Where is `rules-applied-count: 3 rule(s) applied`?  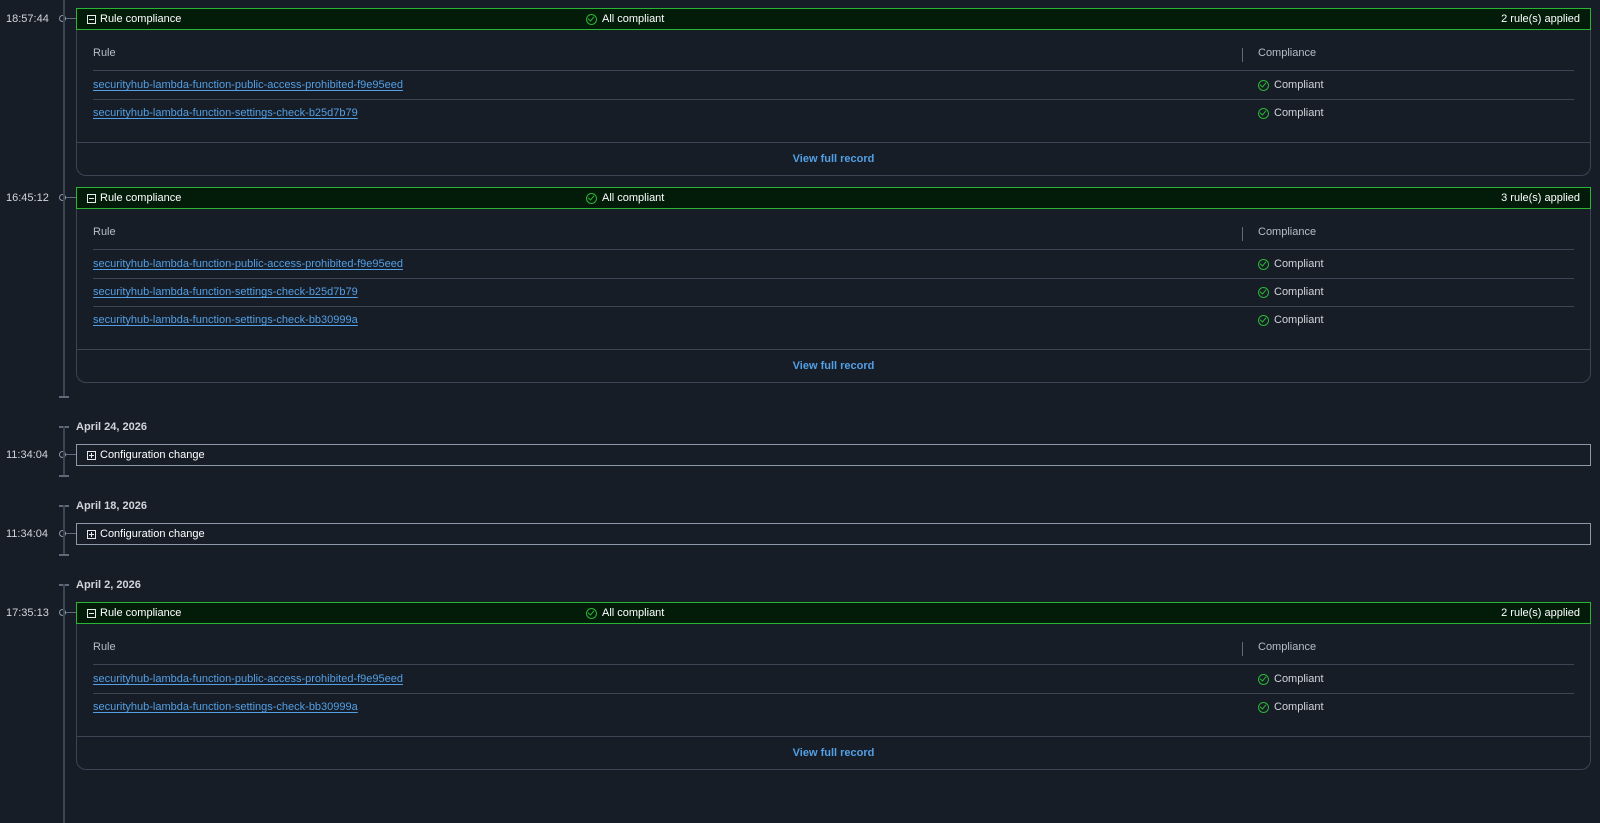 rules-applied-count: 3 rule(s) applied is located at coordinates (1540, 198).